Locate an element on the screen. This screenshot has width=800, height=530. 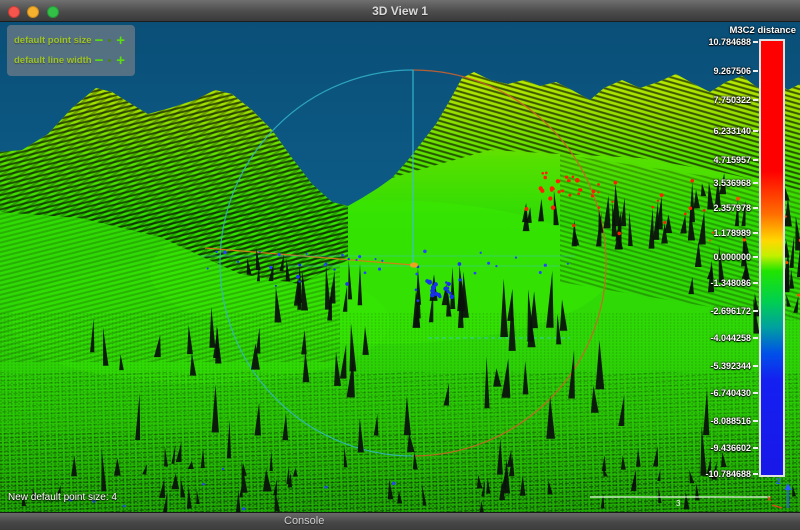
line-width-label: default line width is located at coordinates (53, 60).